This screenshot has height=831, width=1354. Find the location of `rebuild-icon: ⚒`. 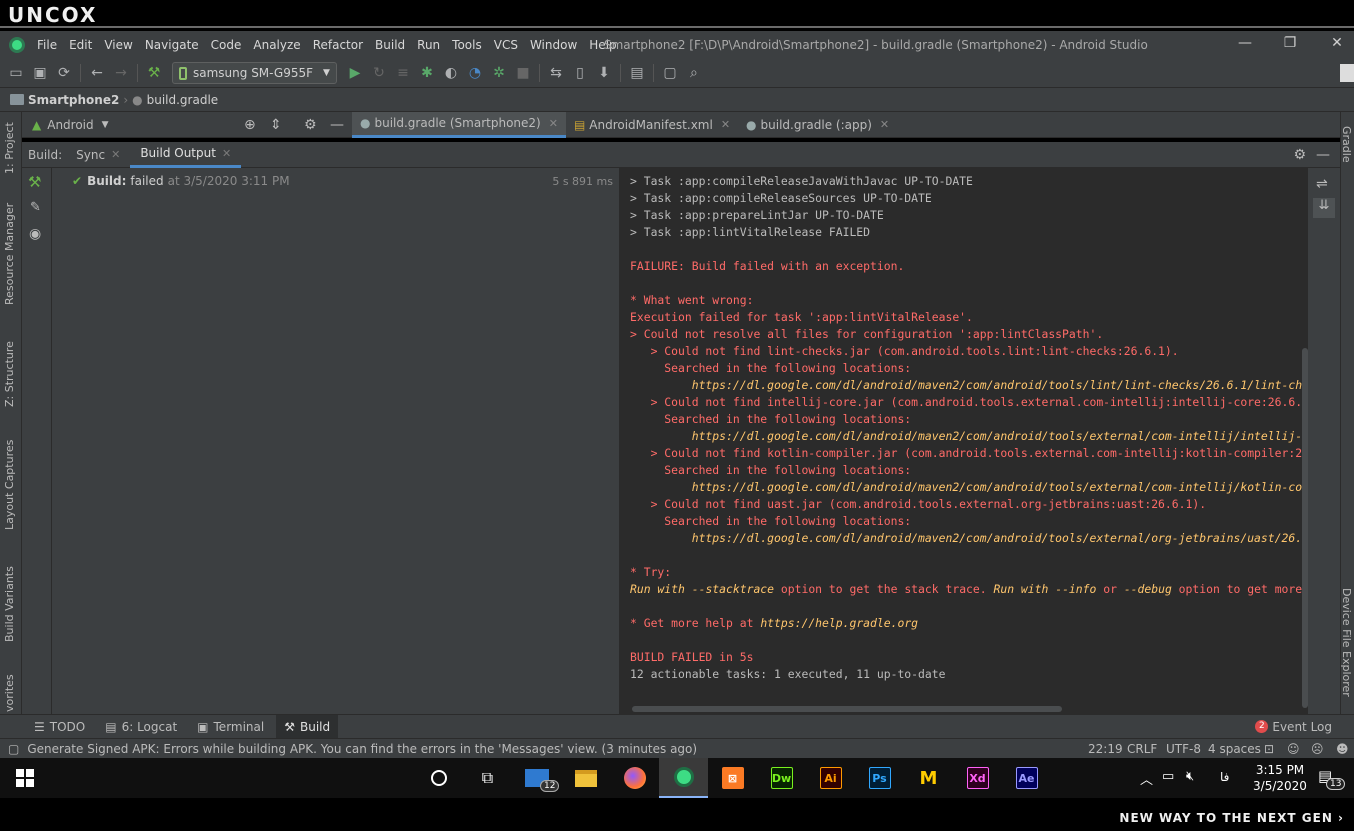

rebuild-icon: ⚒ is located at coordinates (34, 182).